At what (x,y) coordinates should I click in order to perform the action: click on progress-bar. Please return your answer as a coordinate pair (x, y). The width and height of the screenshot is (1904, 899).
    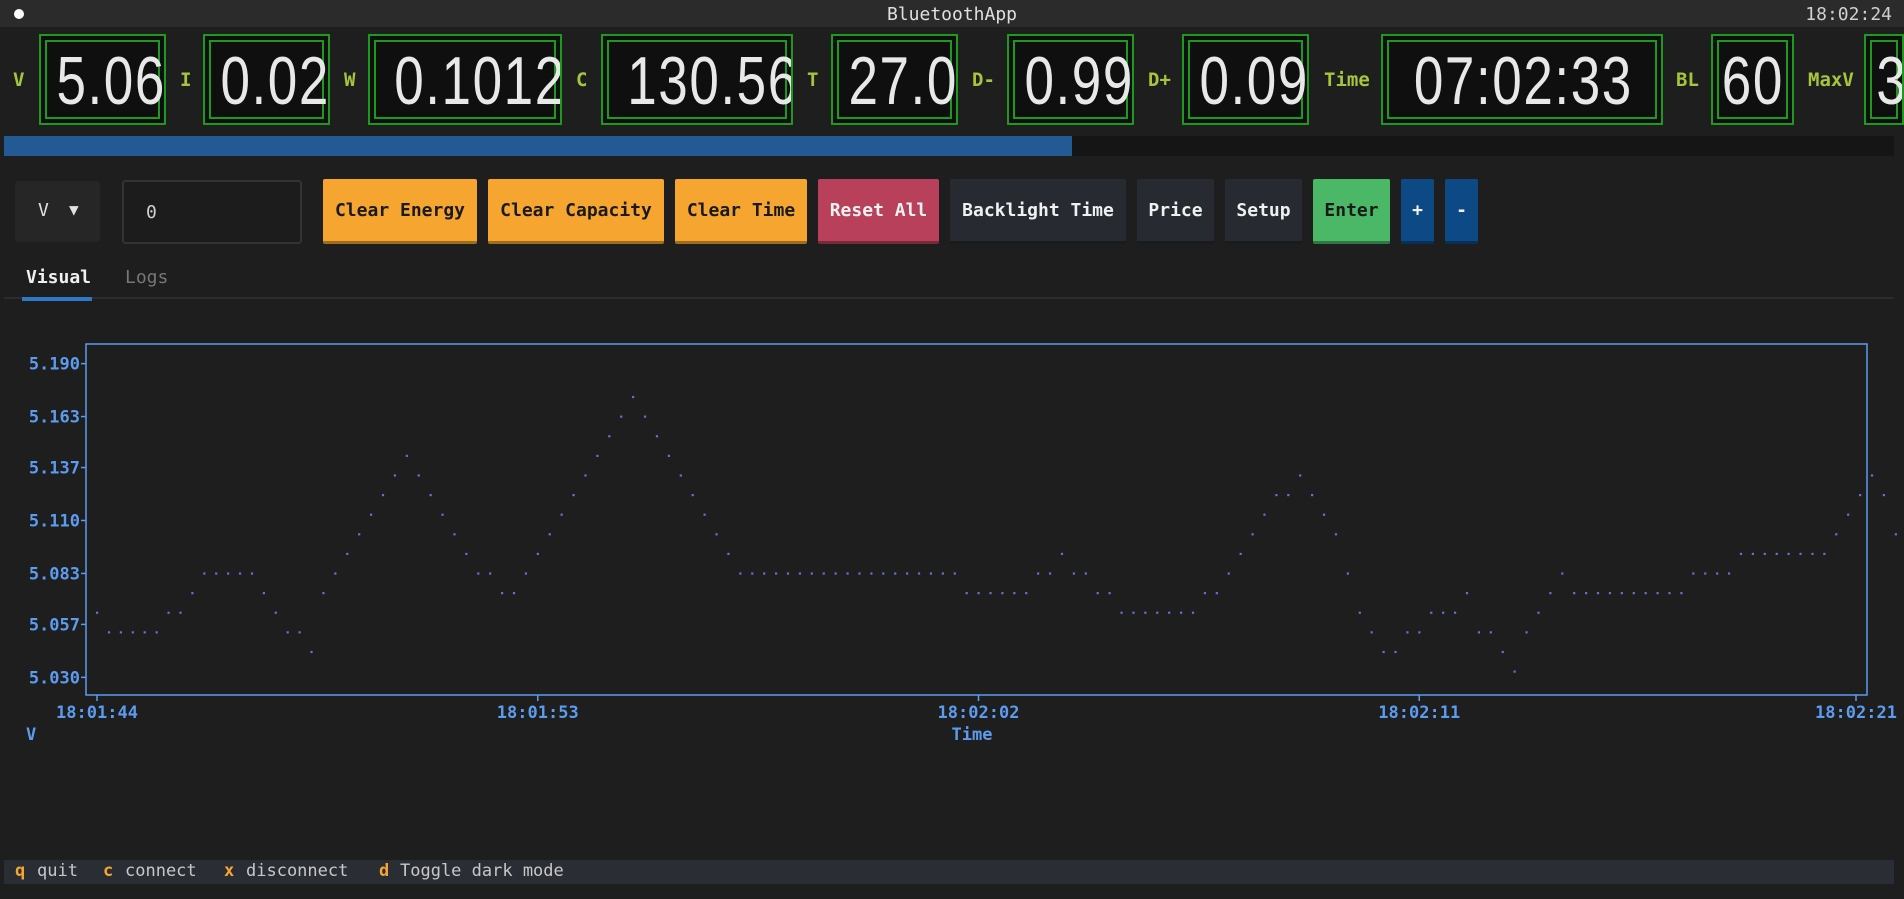
    Looking at the image, I should click on (949, 146).